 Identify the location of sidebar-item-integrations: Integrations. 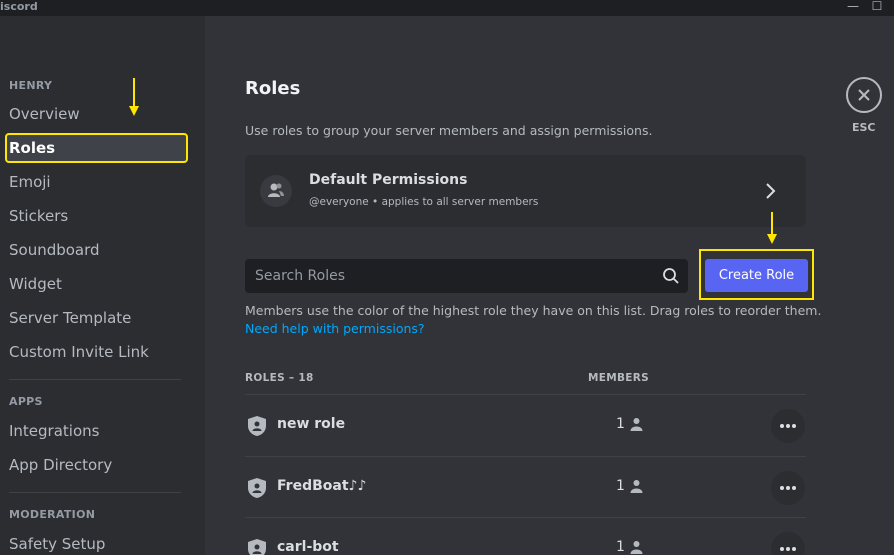
(96, 431).